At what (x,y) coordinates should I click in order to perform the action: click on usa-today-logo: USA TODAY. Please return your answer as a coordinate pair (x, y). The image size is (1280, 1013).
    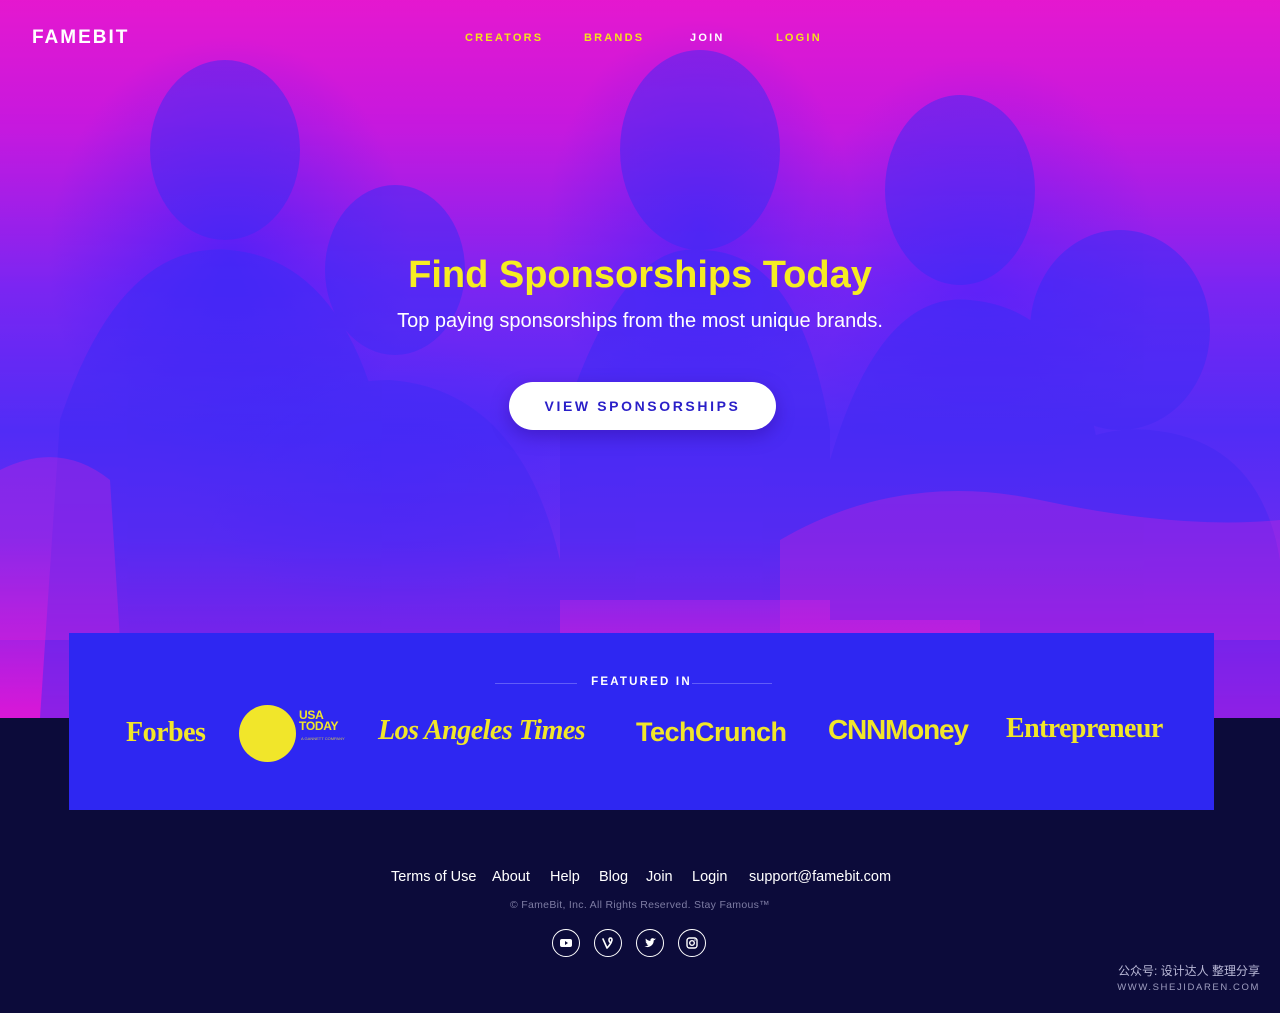
    Looking at the image, I should click on (319, 721).